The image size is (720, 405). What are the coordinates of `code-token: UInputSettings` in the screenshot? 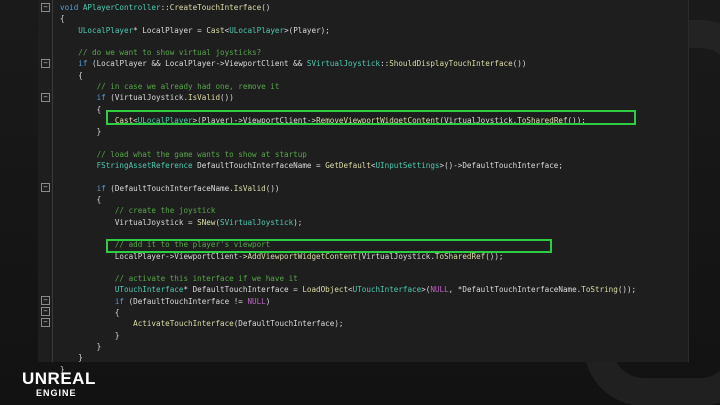 It's located at (407, 166).